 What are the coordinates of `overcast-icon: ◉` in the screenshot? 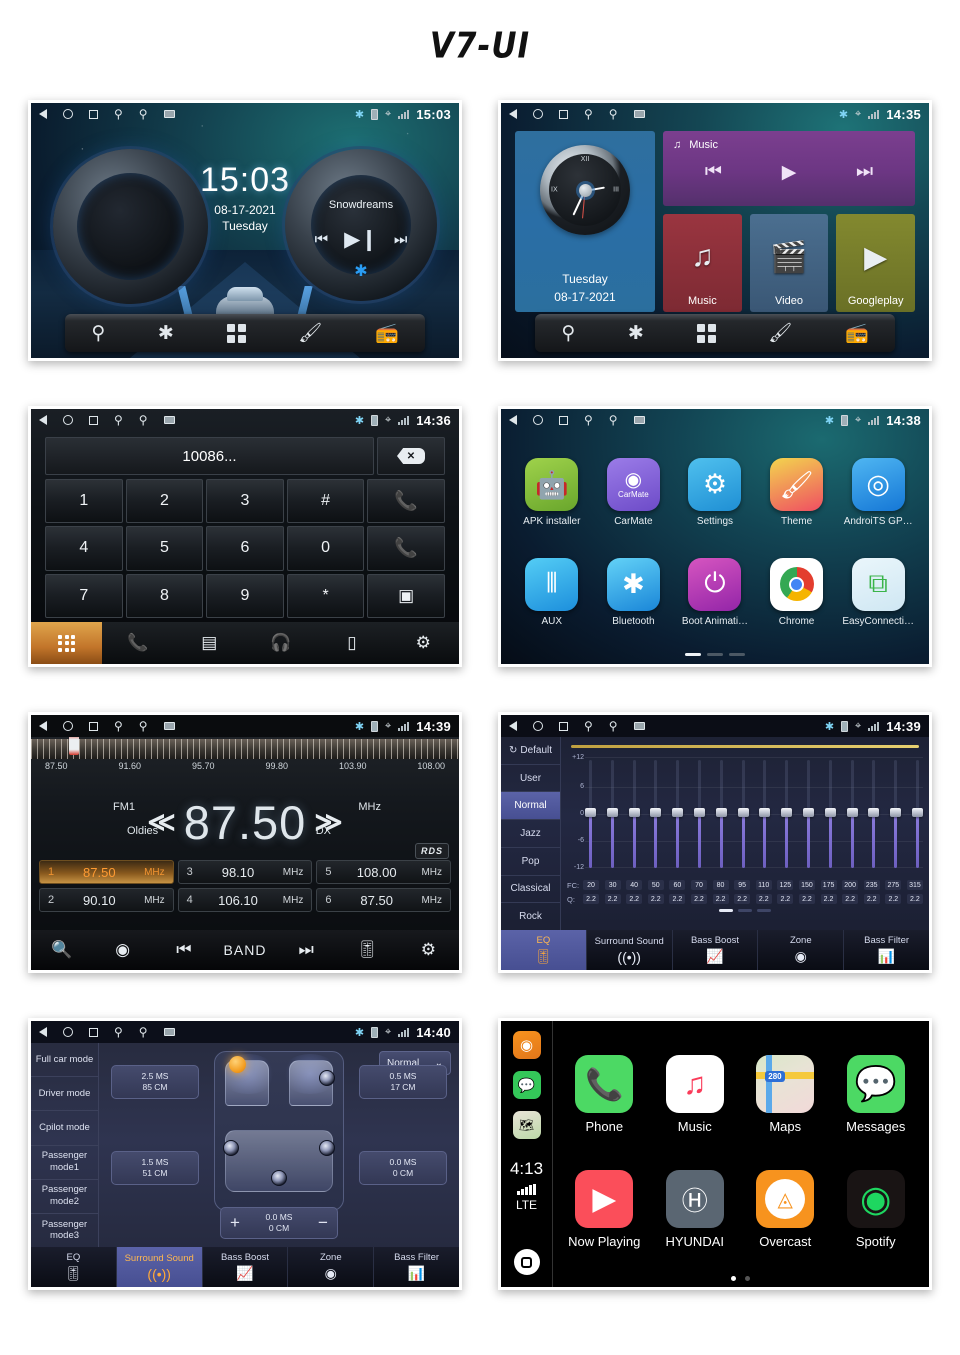 It's located at (526, 1045).